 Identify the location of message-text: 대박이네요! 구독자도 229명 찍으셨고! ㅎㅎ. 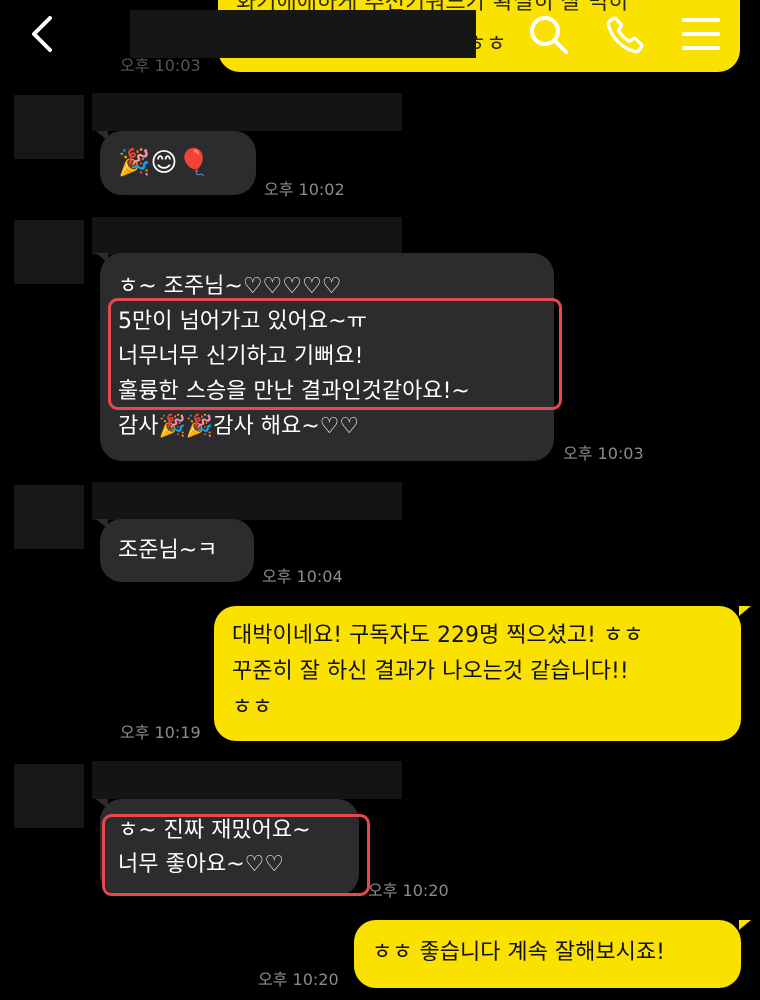
(438, 635).